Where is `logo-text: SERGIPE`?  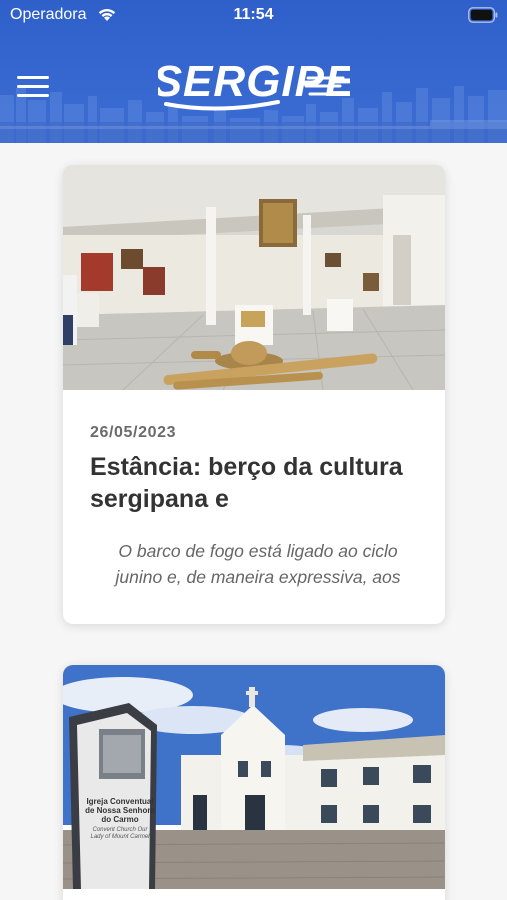
logo-text: SERGIPE is located at coordinates (254, 81).